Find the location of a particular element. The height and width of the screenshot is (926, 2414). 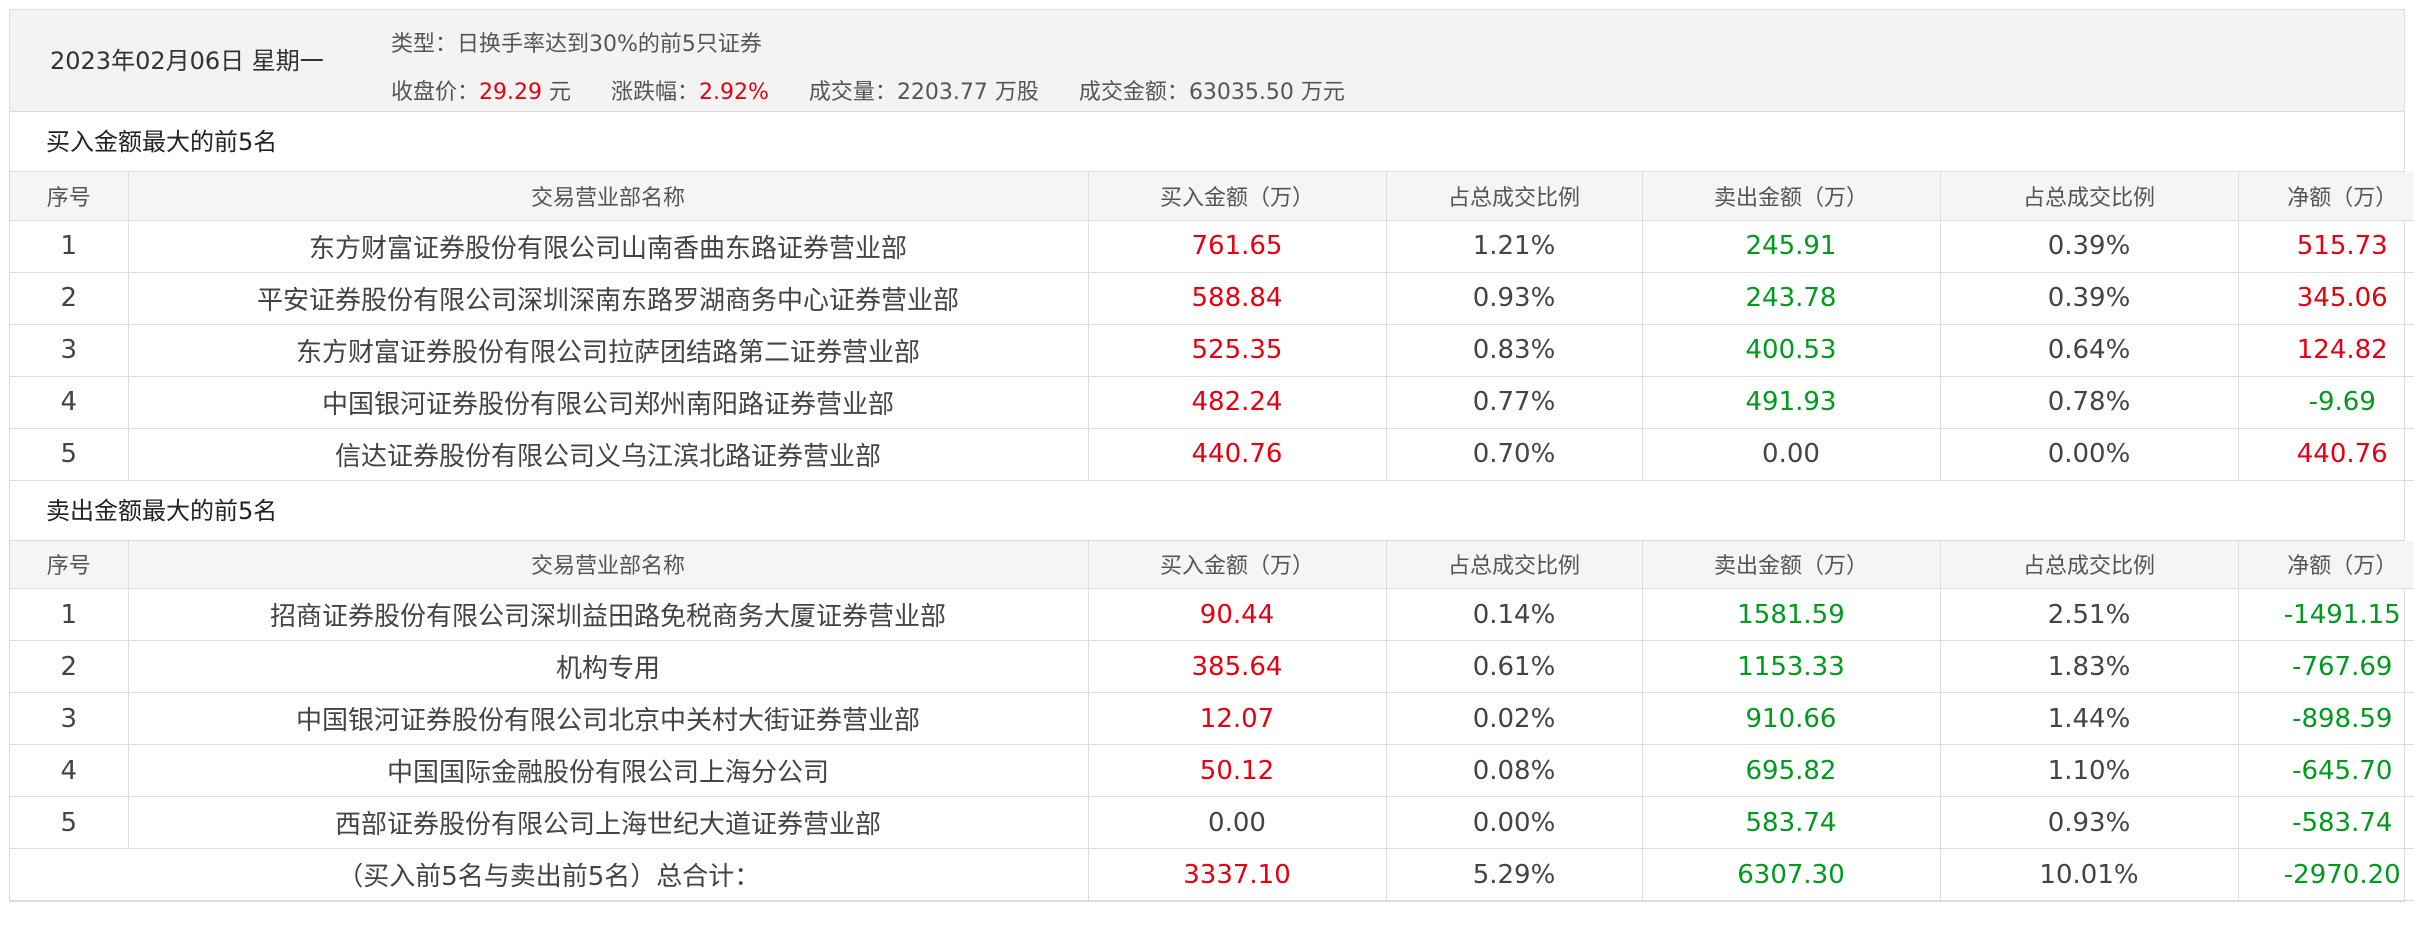

col-header-sell-pct: 占总成交比例 is located at coordinates (2089, 564).